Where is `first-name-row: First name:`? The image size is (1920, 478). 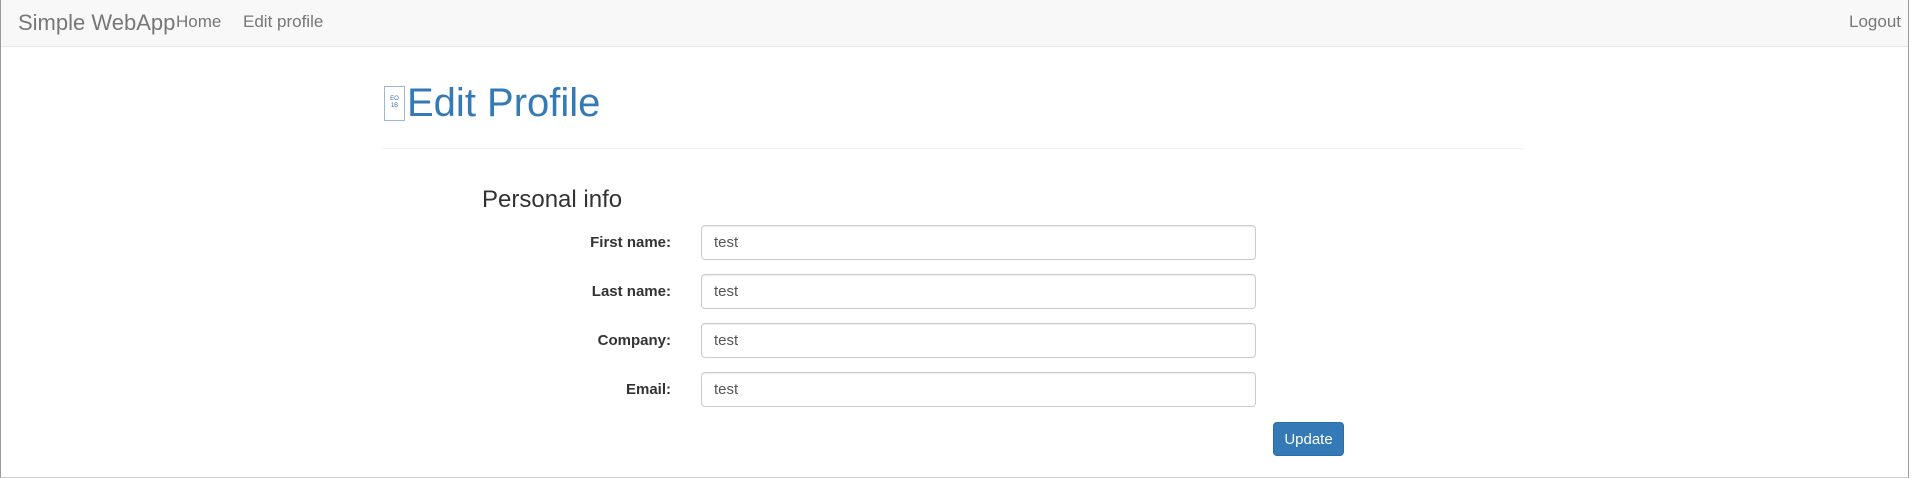 first-name-row: First name: is located at coordinates (960, 242).